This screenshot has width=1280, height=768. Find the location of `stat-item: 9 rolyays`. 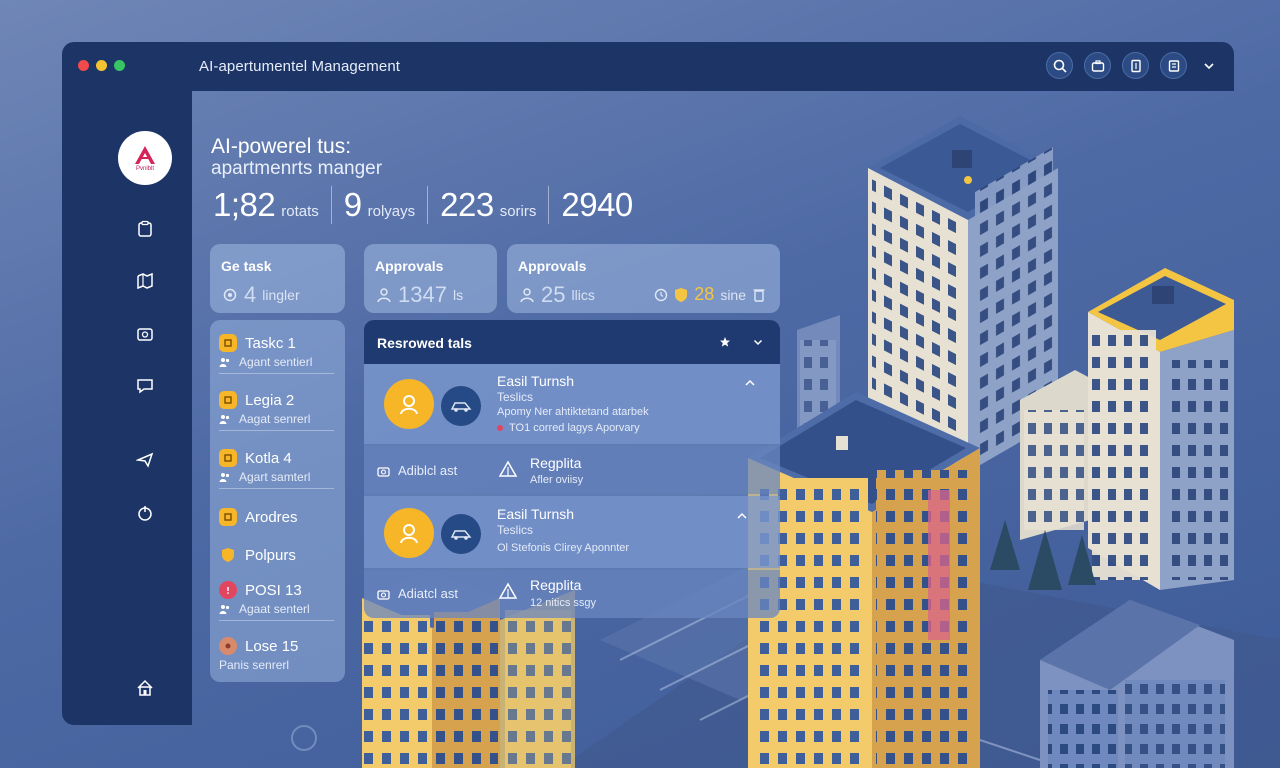

stat-item: 9 rolyays is located at coordinates (378, 205).